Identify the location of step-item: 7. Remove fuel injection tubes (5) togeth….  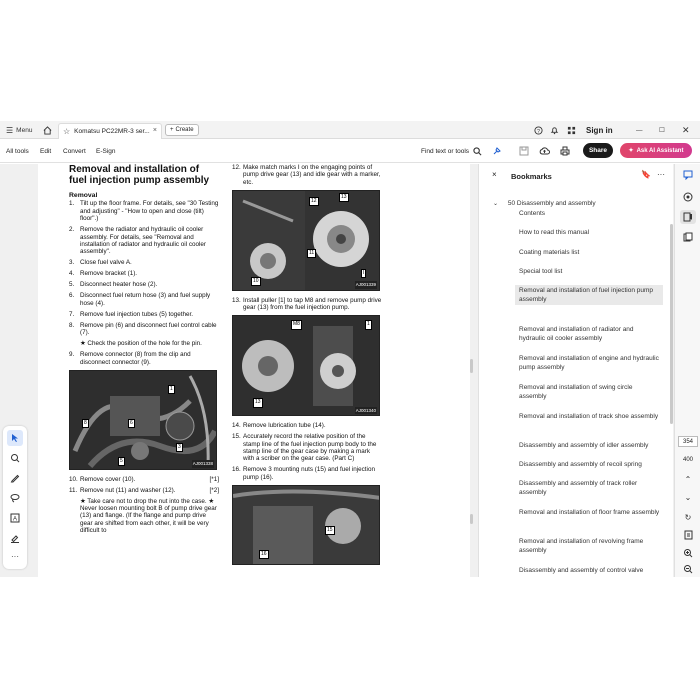
(144, 314).